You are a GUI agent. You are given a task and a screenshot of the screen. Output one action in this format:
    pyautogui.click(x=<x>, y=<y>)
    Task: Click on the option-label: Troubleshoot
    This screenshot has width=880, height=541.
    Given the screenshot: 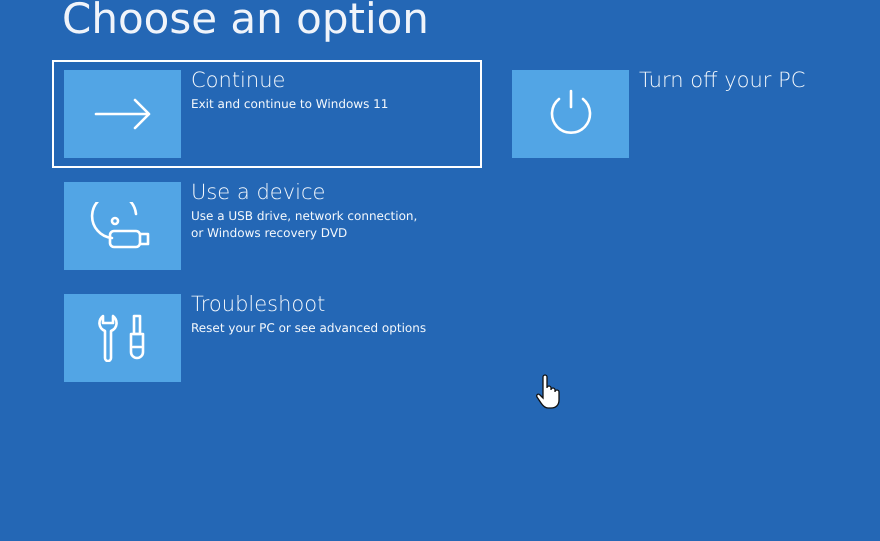 What is the action you would take?
    pyautogui.click(x=258, y=304)
    